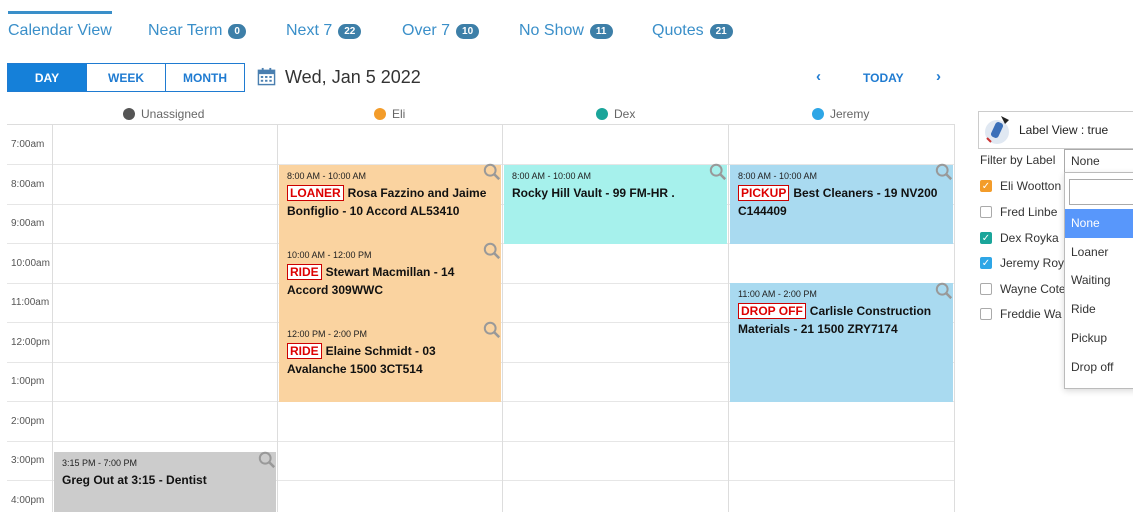  I want to click on time-label: 3:00pm, so click(28, 460).